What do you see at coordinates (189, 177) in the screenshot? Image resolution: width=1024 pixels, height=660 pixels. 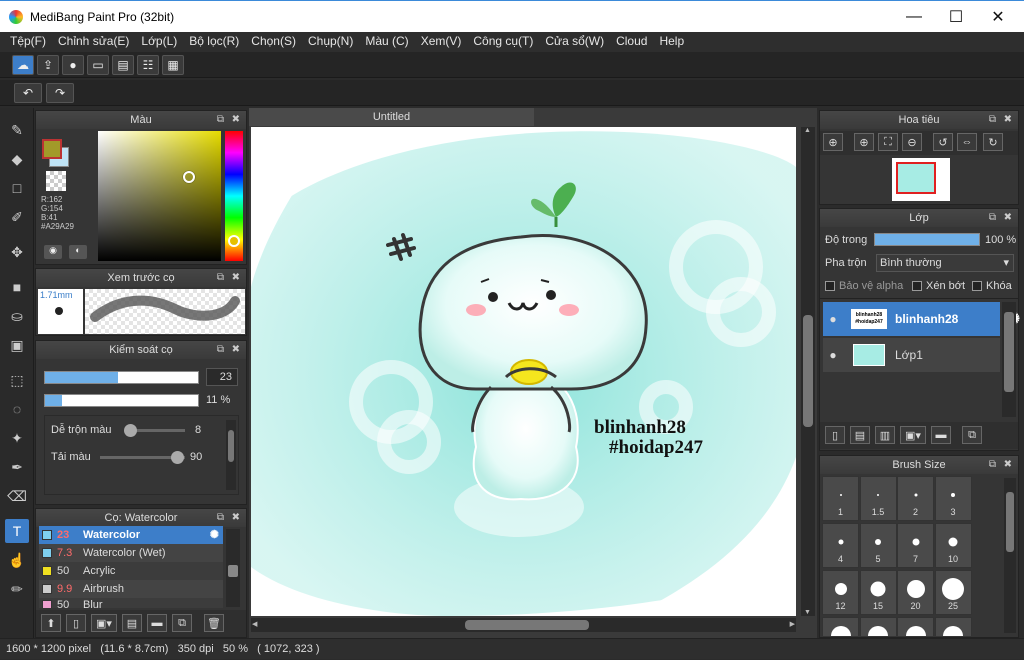 I see `sv-picker-handle` at bounding box center [189, 177].